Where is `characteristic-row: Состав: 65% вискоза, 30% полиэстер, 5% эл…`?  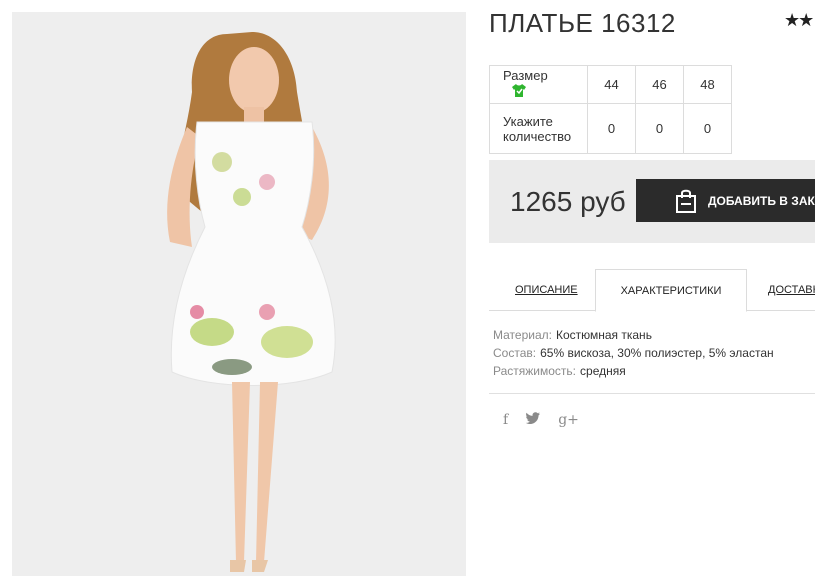 characteristic-row: Состав: 65% вискоза, 30% полиэстер, 5% эл… is located at coordinates (633, 353).